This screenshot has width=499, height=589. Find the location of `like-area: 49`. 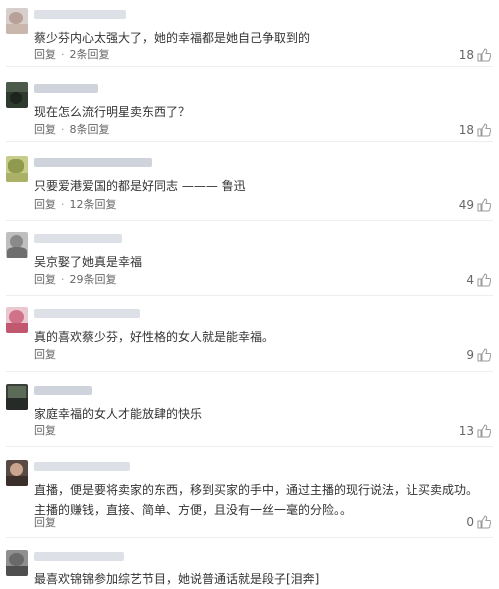

like-area: 49 is located at coordinates (475, 205).